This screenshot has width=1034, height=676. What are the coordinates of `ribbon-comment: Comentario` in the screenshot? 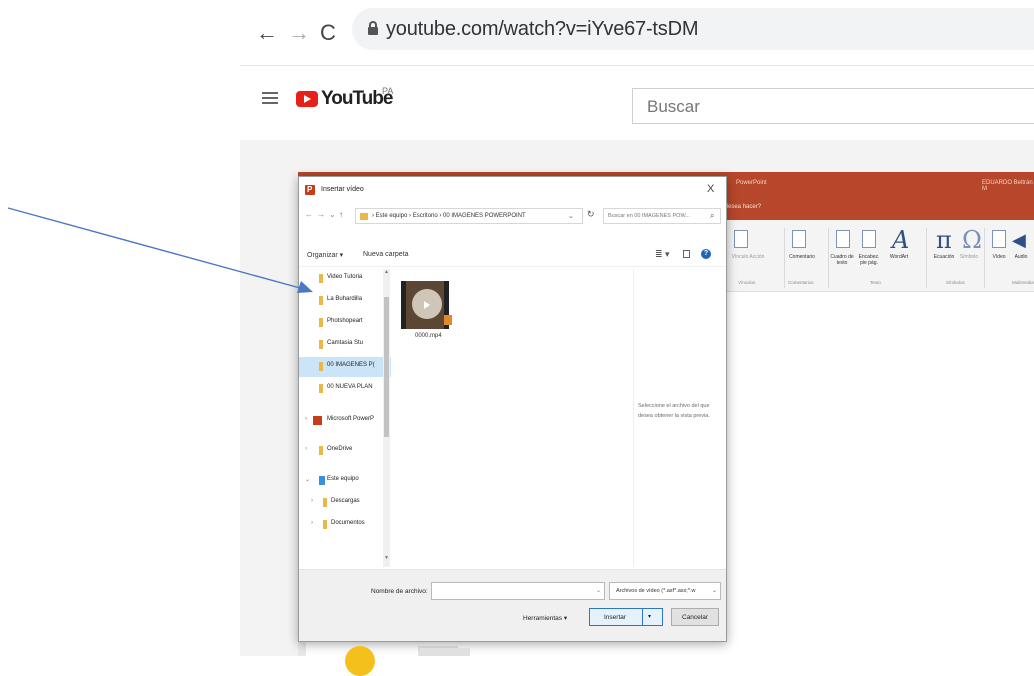 It's located at (802, 257).